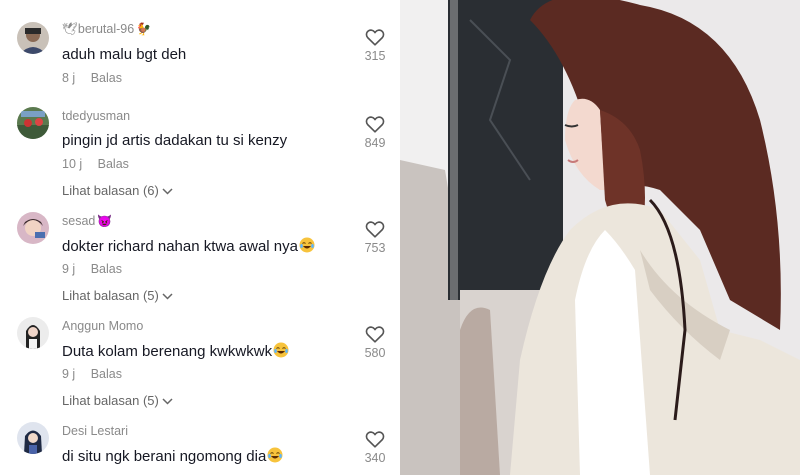  What do you see at coordinates (69, 78) in the screenshot?
I see `comment-time: 8 j` at bounding box center [69, 78].